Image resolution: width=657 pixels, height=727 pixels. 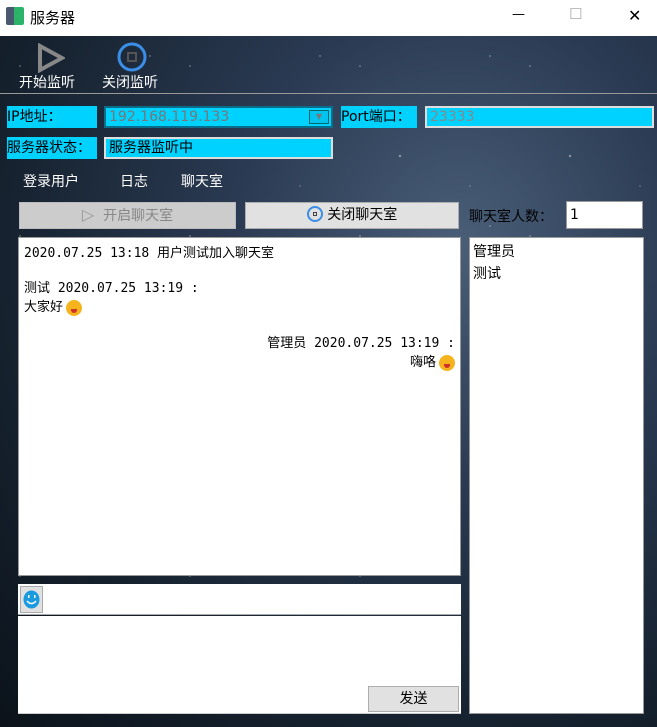 What do you see at coordinates (328, 18) in the screenshot?
I see `title-bar: 服务器 — ☐ ✕` at bounding box center [328, 18].